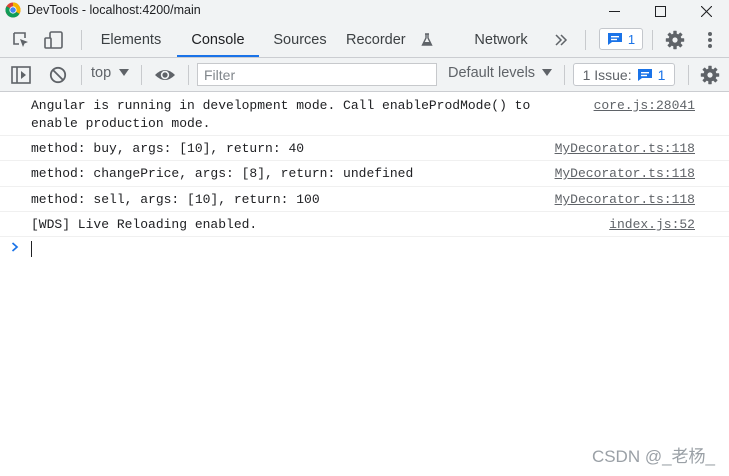 The width and height of the screenshot is (729, 476). I want to click on maximize-button, so click(660, 11).